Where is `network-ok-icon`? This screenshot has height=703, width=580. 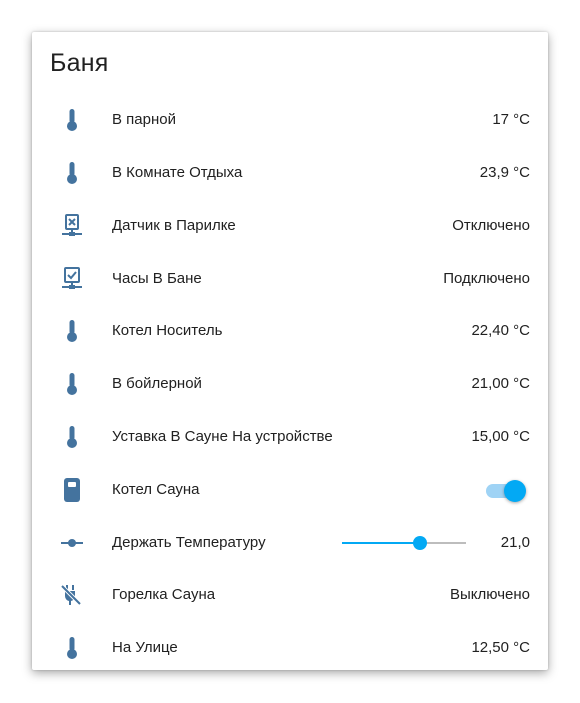
network-ok-icon is located at coordinates (72, 279).